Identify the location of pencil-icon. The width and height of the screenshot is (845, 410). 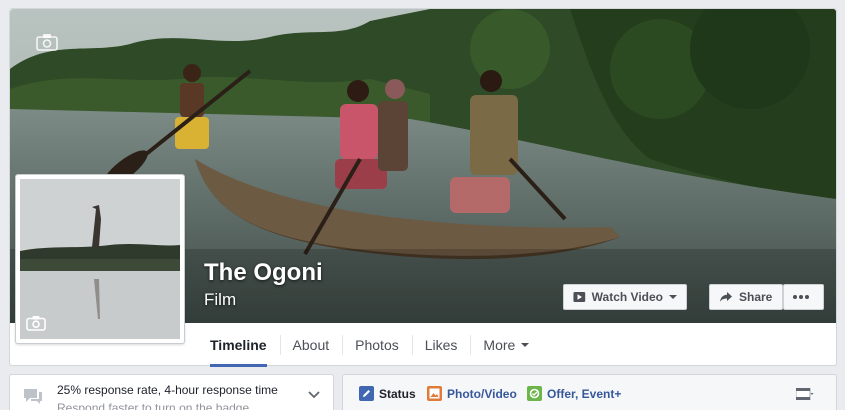
(366, 393).